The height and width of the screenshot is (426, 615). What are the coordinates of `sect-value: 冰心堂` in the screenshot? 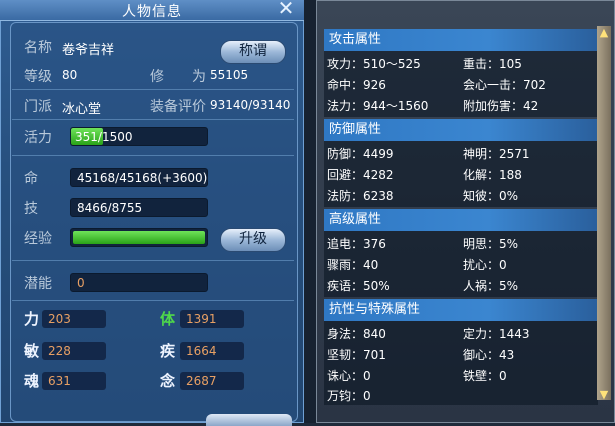 It's located at (82, 109).